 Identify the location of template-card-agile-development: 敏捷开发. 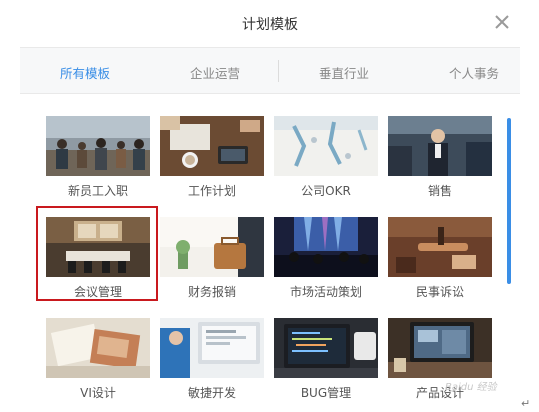
(215, 361).